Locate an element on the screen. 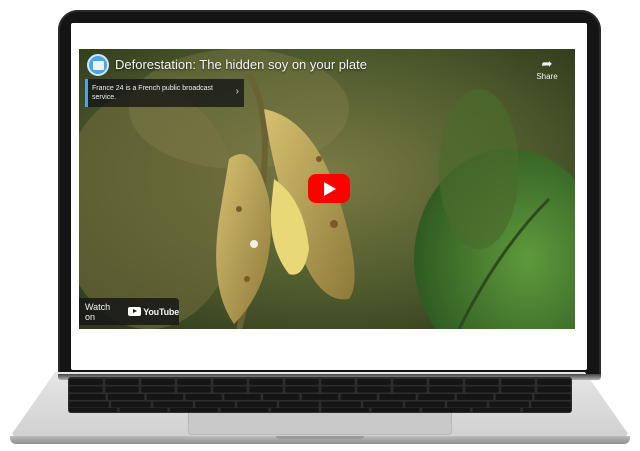 The width and height of the screenshot is (640, 451). share-label: Share is located at coordinates (547, 76).